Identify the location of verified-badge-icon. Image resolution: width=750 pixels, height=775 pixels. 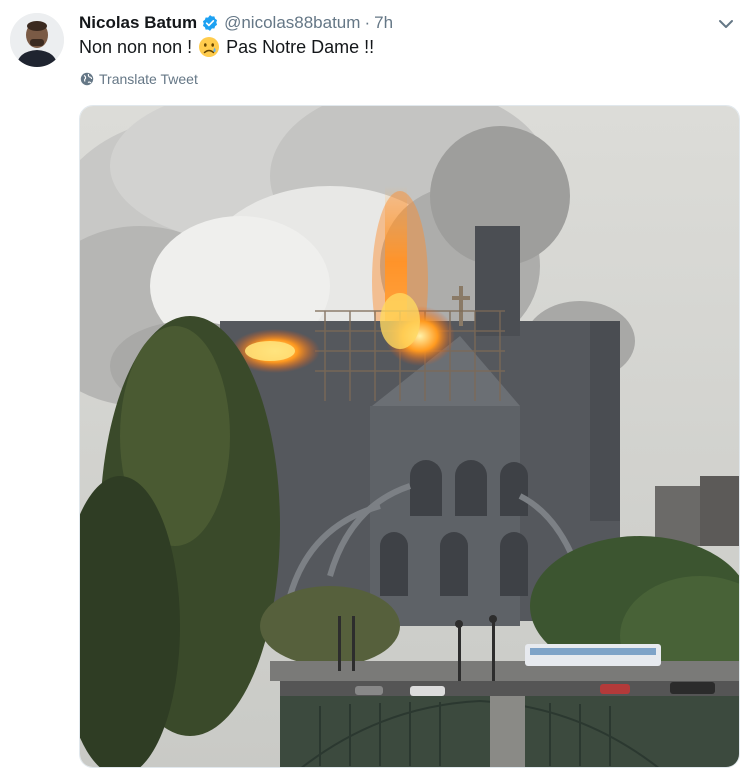
(210, 23).